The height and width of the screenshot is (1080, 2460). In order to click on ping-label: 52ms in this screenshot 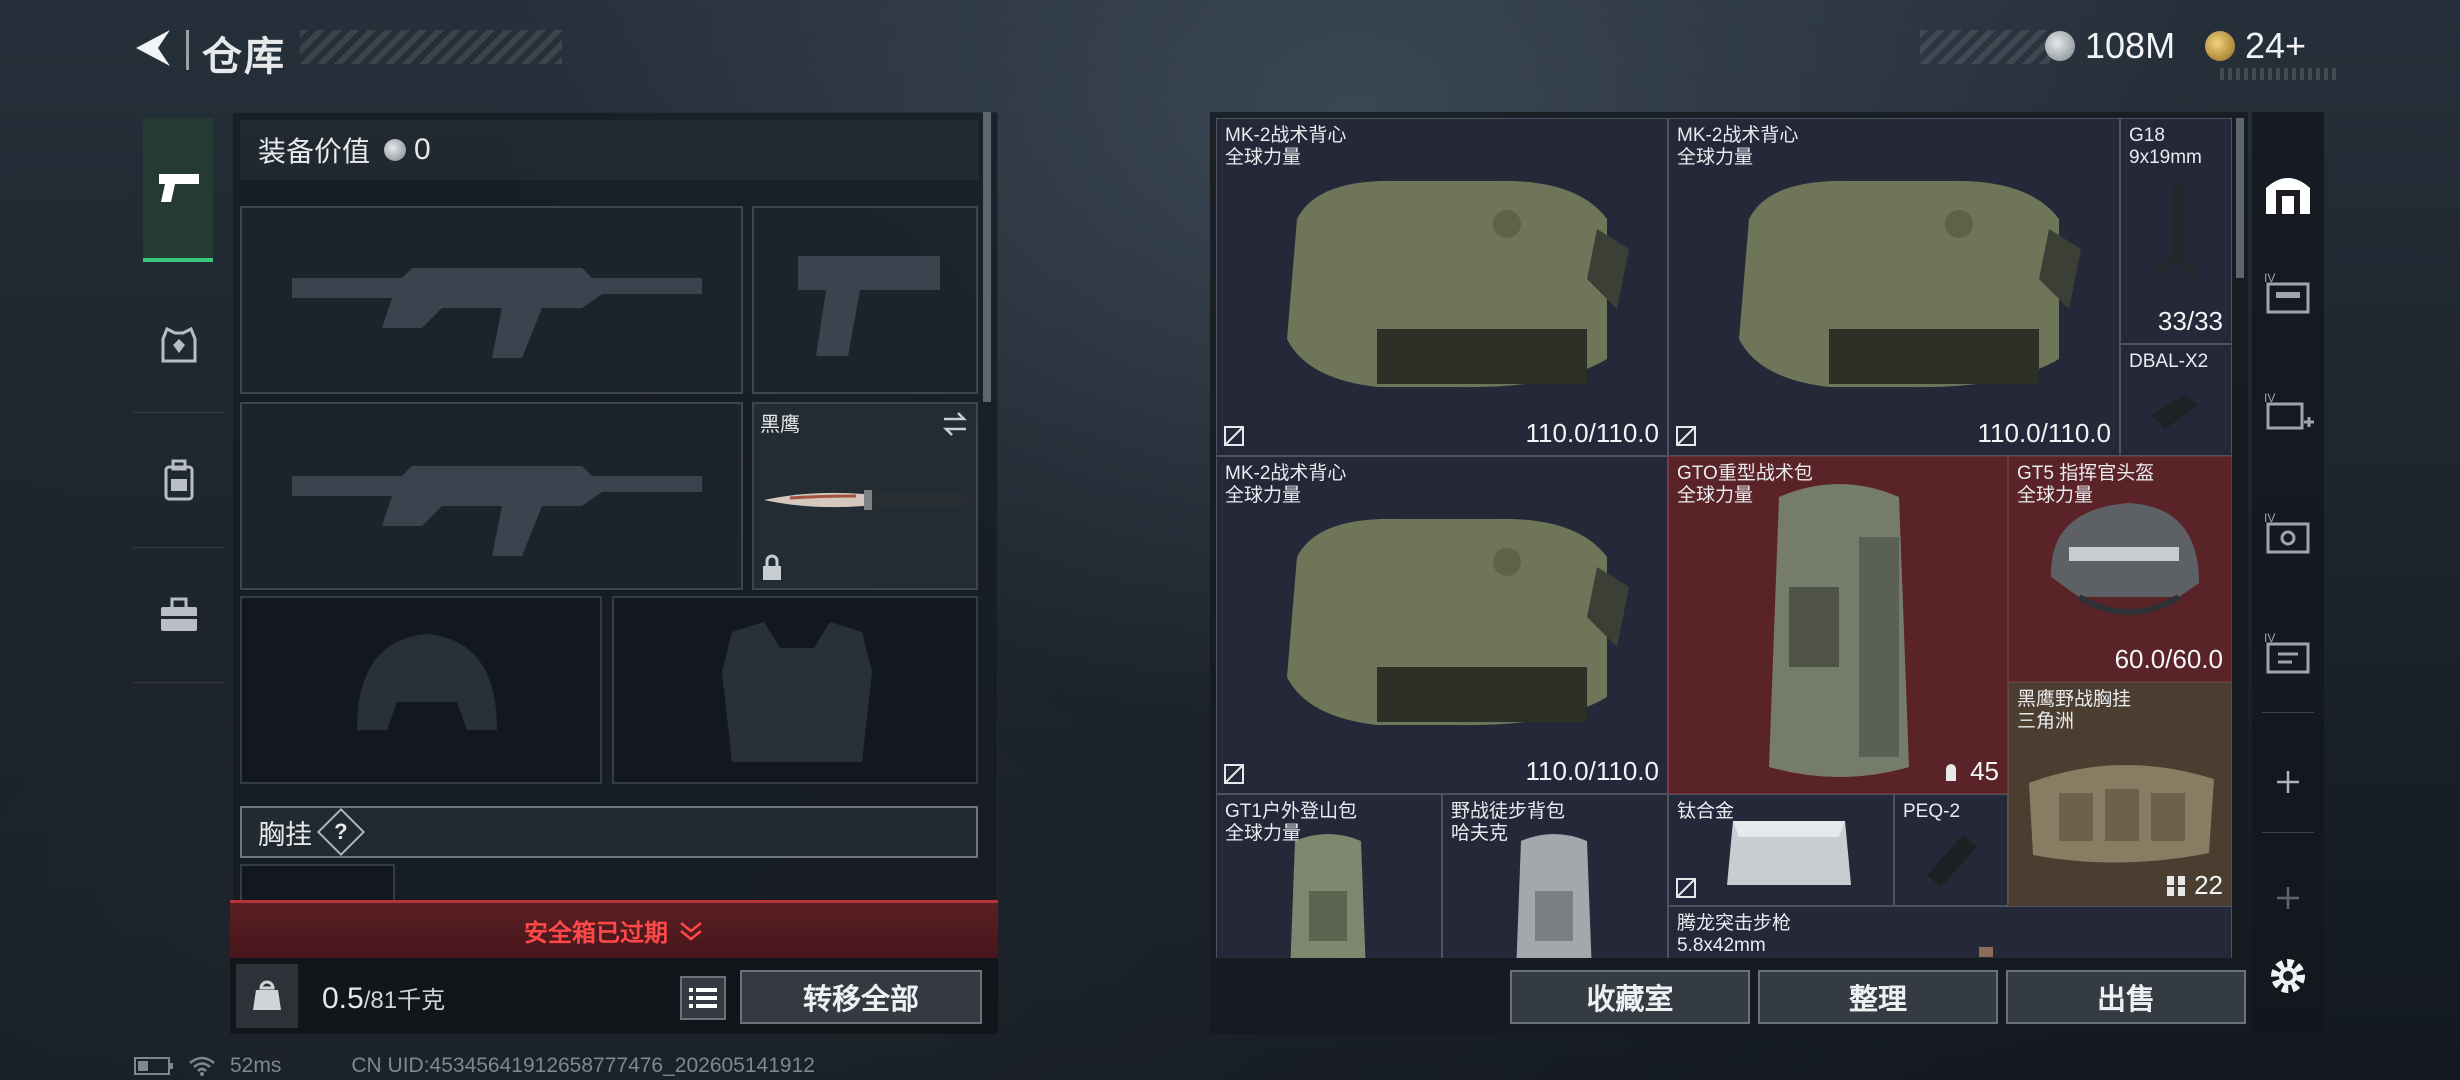, I will do `click(256, 1065)`.